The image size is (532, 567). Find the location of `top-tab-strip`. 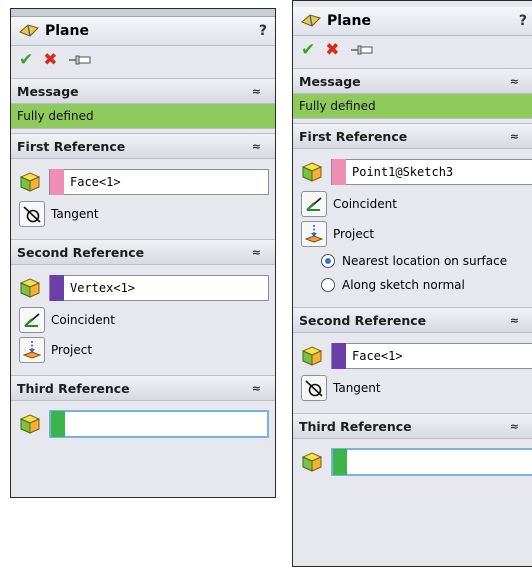

top-tab-strip is located at coordinates (143, 13).